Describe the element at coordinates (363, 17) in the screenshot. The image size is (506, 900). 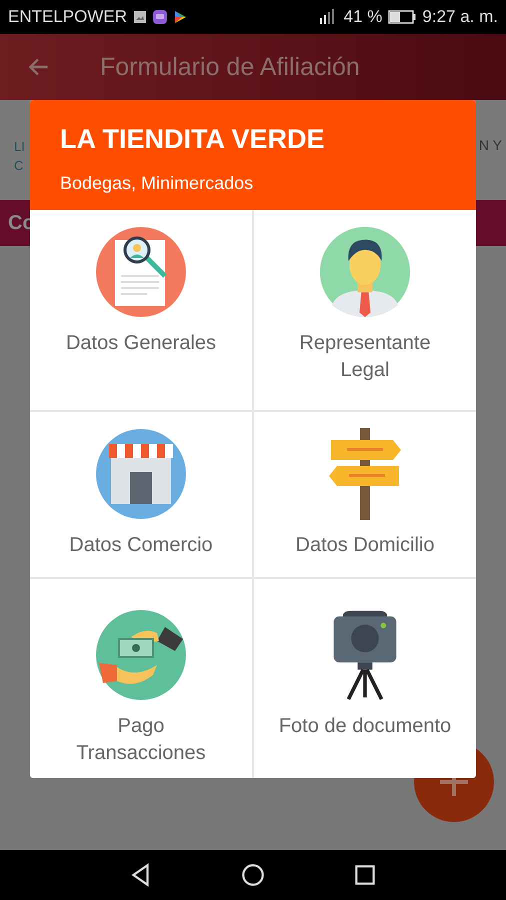
I see `battery-percent: 41 %` at that location.